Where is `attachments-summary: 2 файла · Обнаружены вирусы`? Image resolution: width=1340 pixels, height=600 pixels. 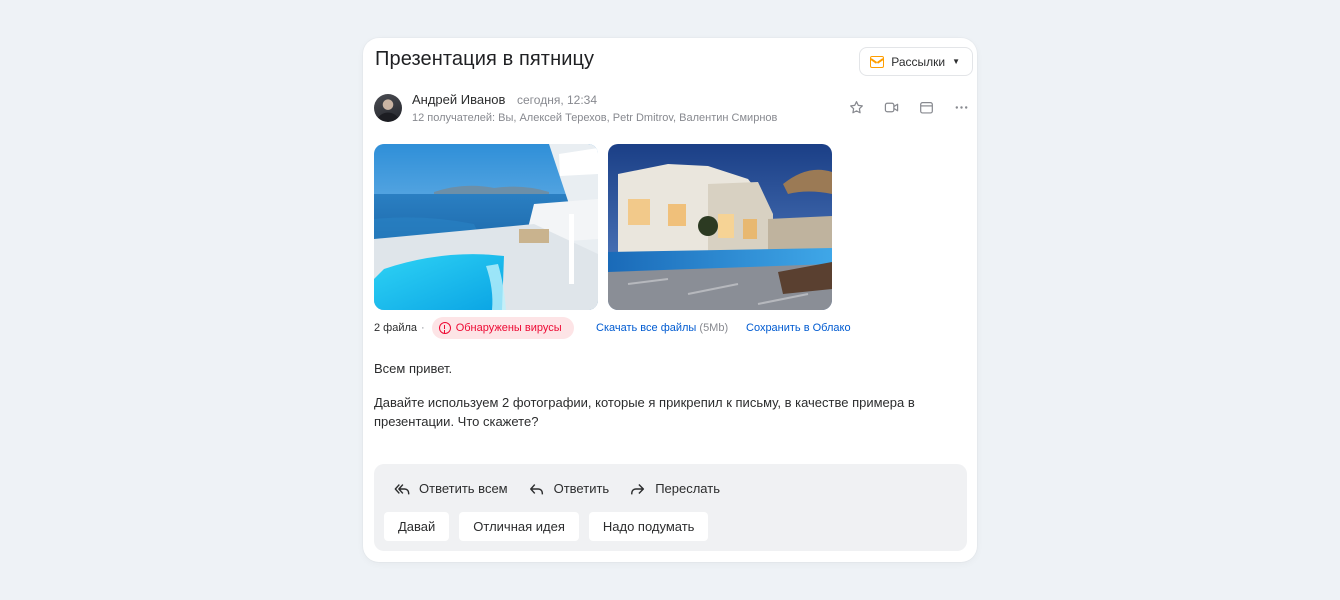 attachments-summary: 2 файла · Обнаружены вирусы is located at coordinates (474, 328).